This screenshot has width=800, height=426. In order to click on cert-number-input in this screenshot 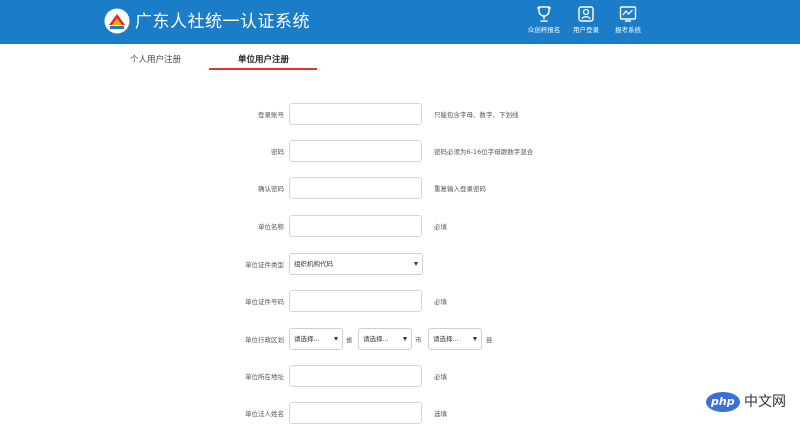, I will do `click(355, 301)`.